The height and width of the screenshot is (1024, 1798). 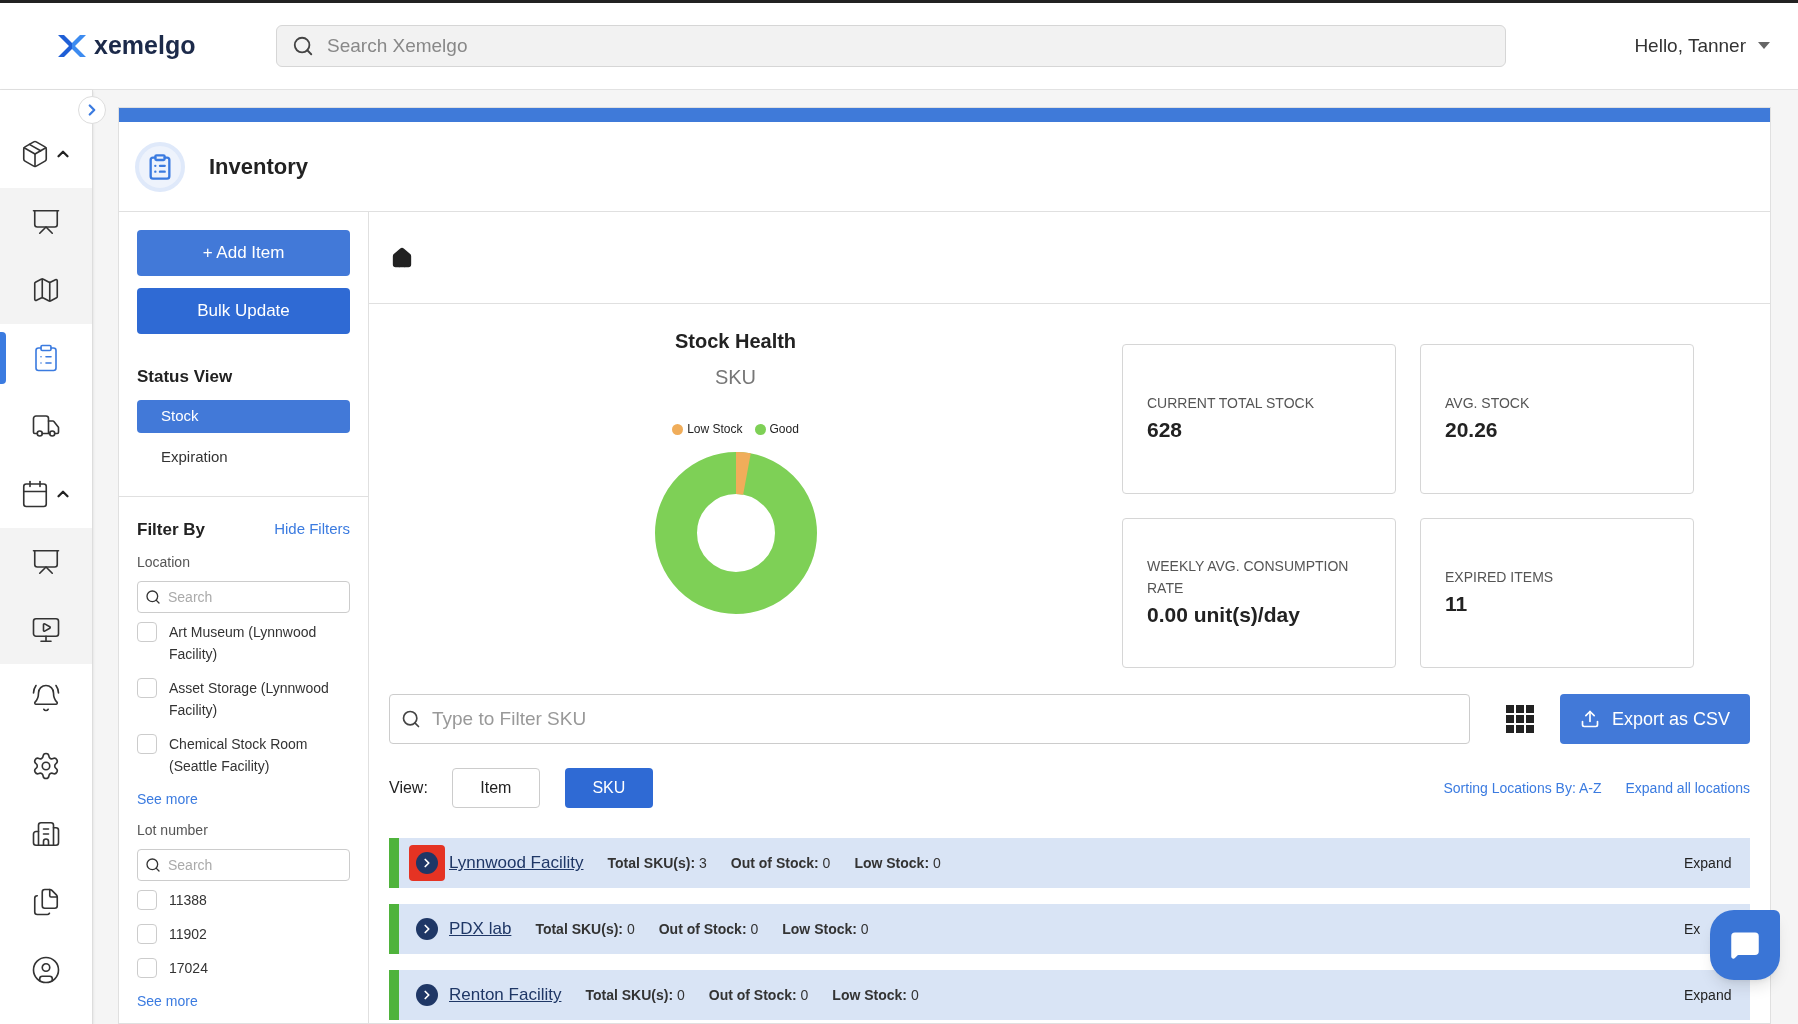 What do you see at coordinates (1231, 404) in the screenshot?
I see `stat-label: CURRENT TOTAL STOCK` at bounding box center [1231, 404].